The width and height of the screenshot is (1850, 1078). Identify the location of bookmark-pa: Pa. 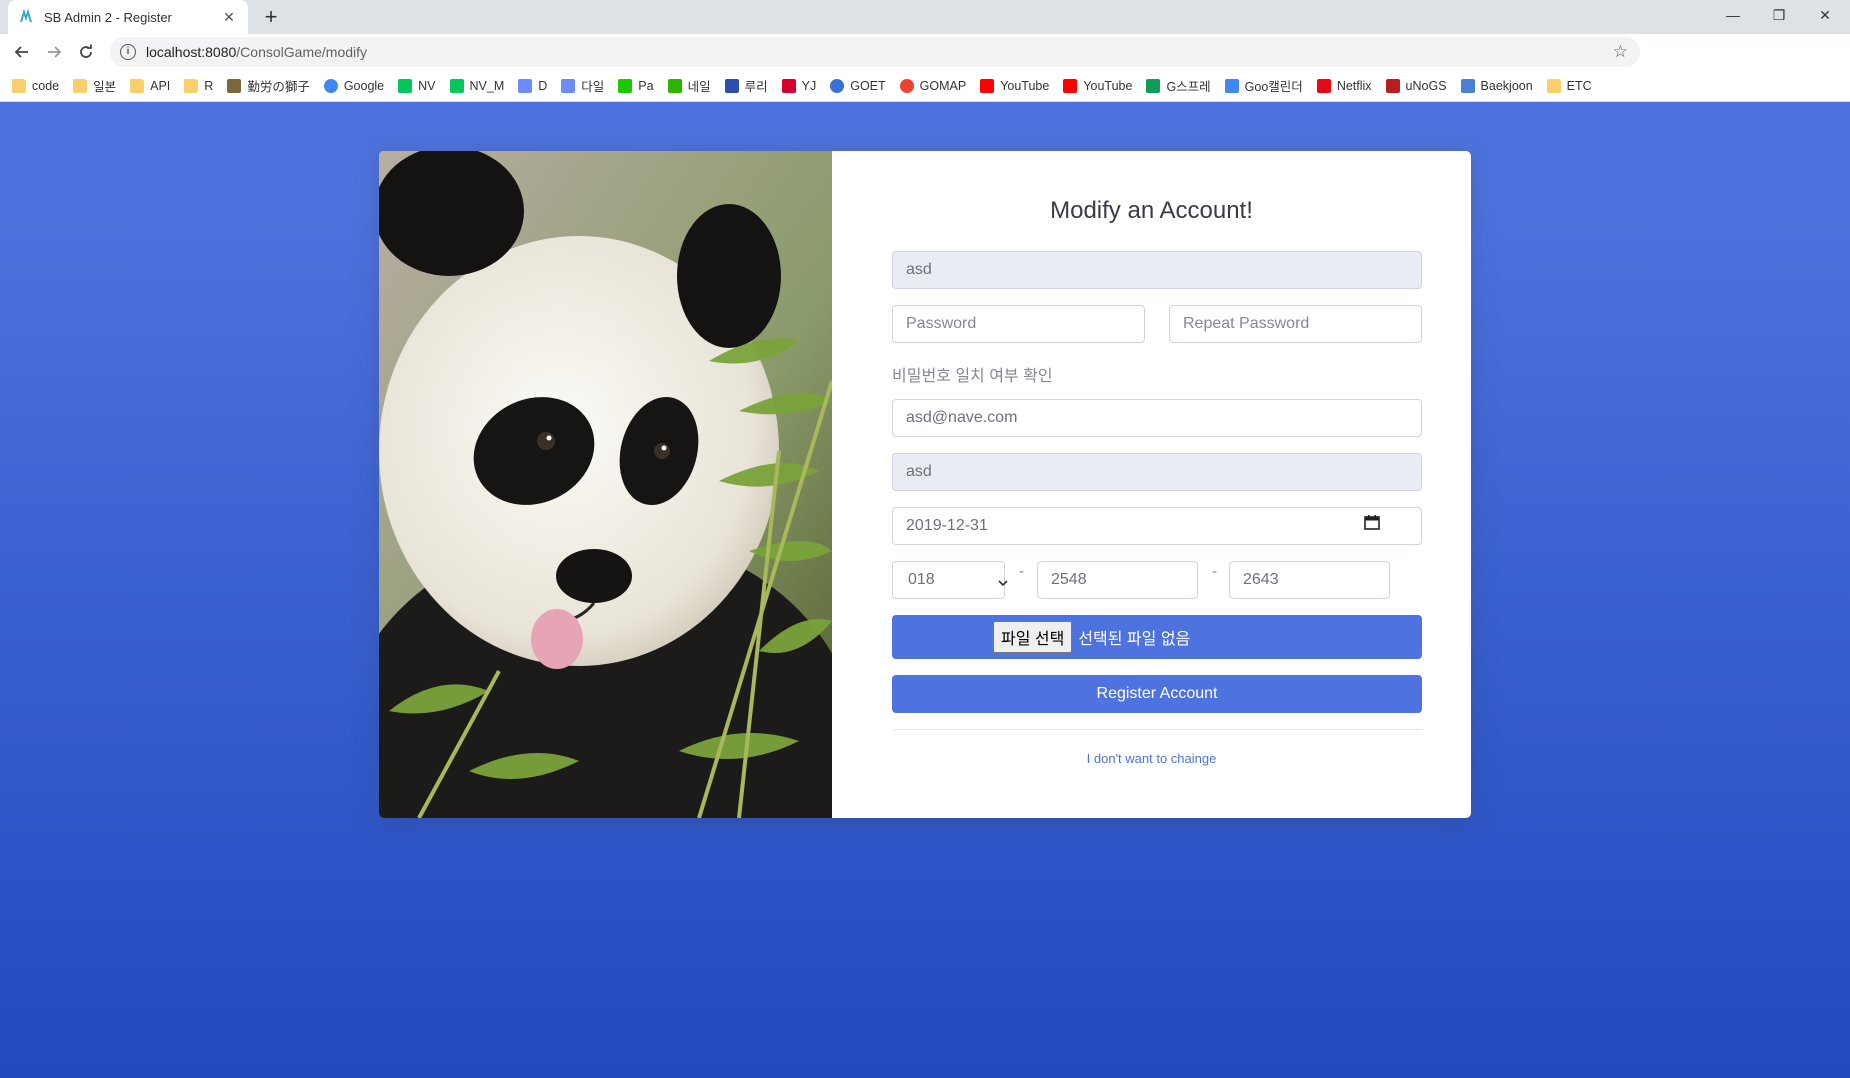
(636, 85).